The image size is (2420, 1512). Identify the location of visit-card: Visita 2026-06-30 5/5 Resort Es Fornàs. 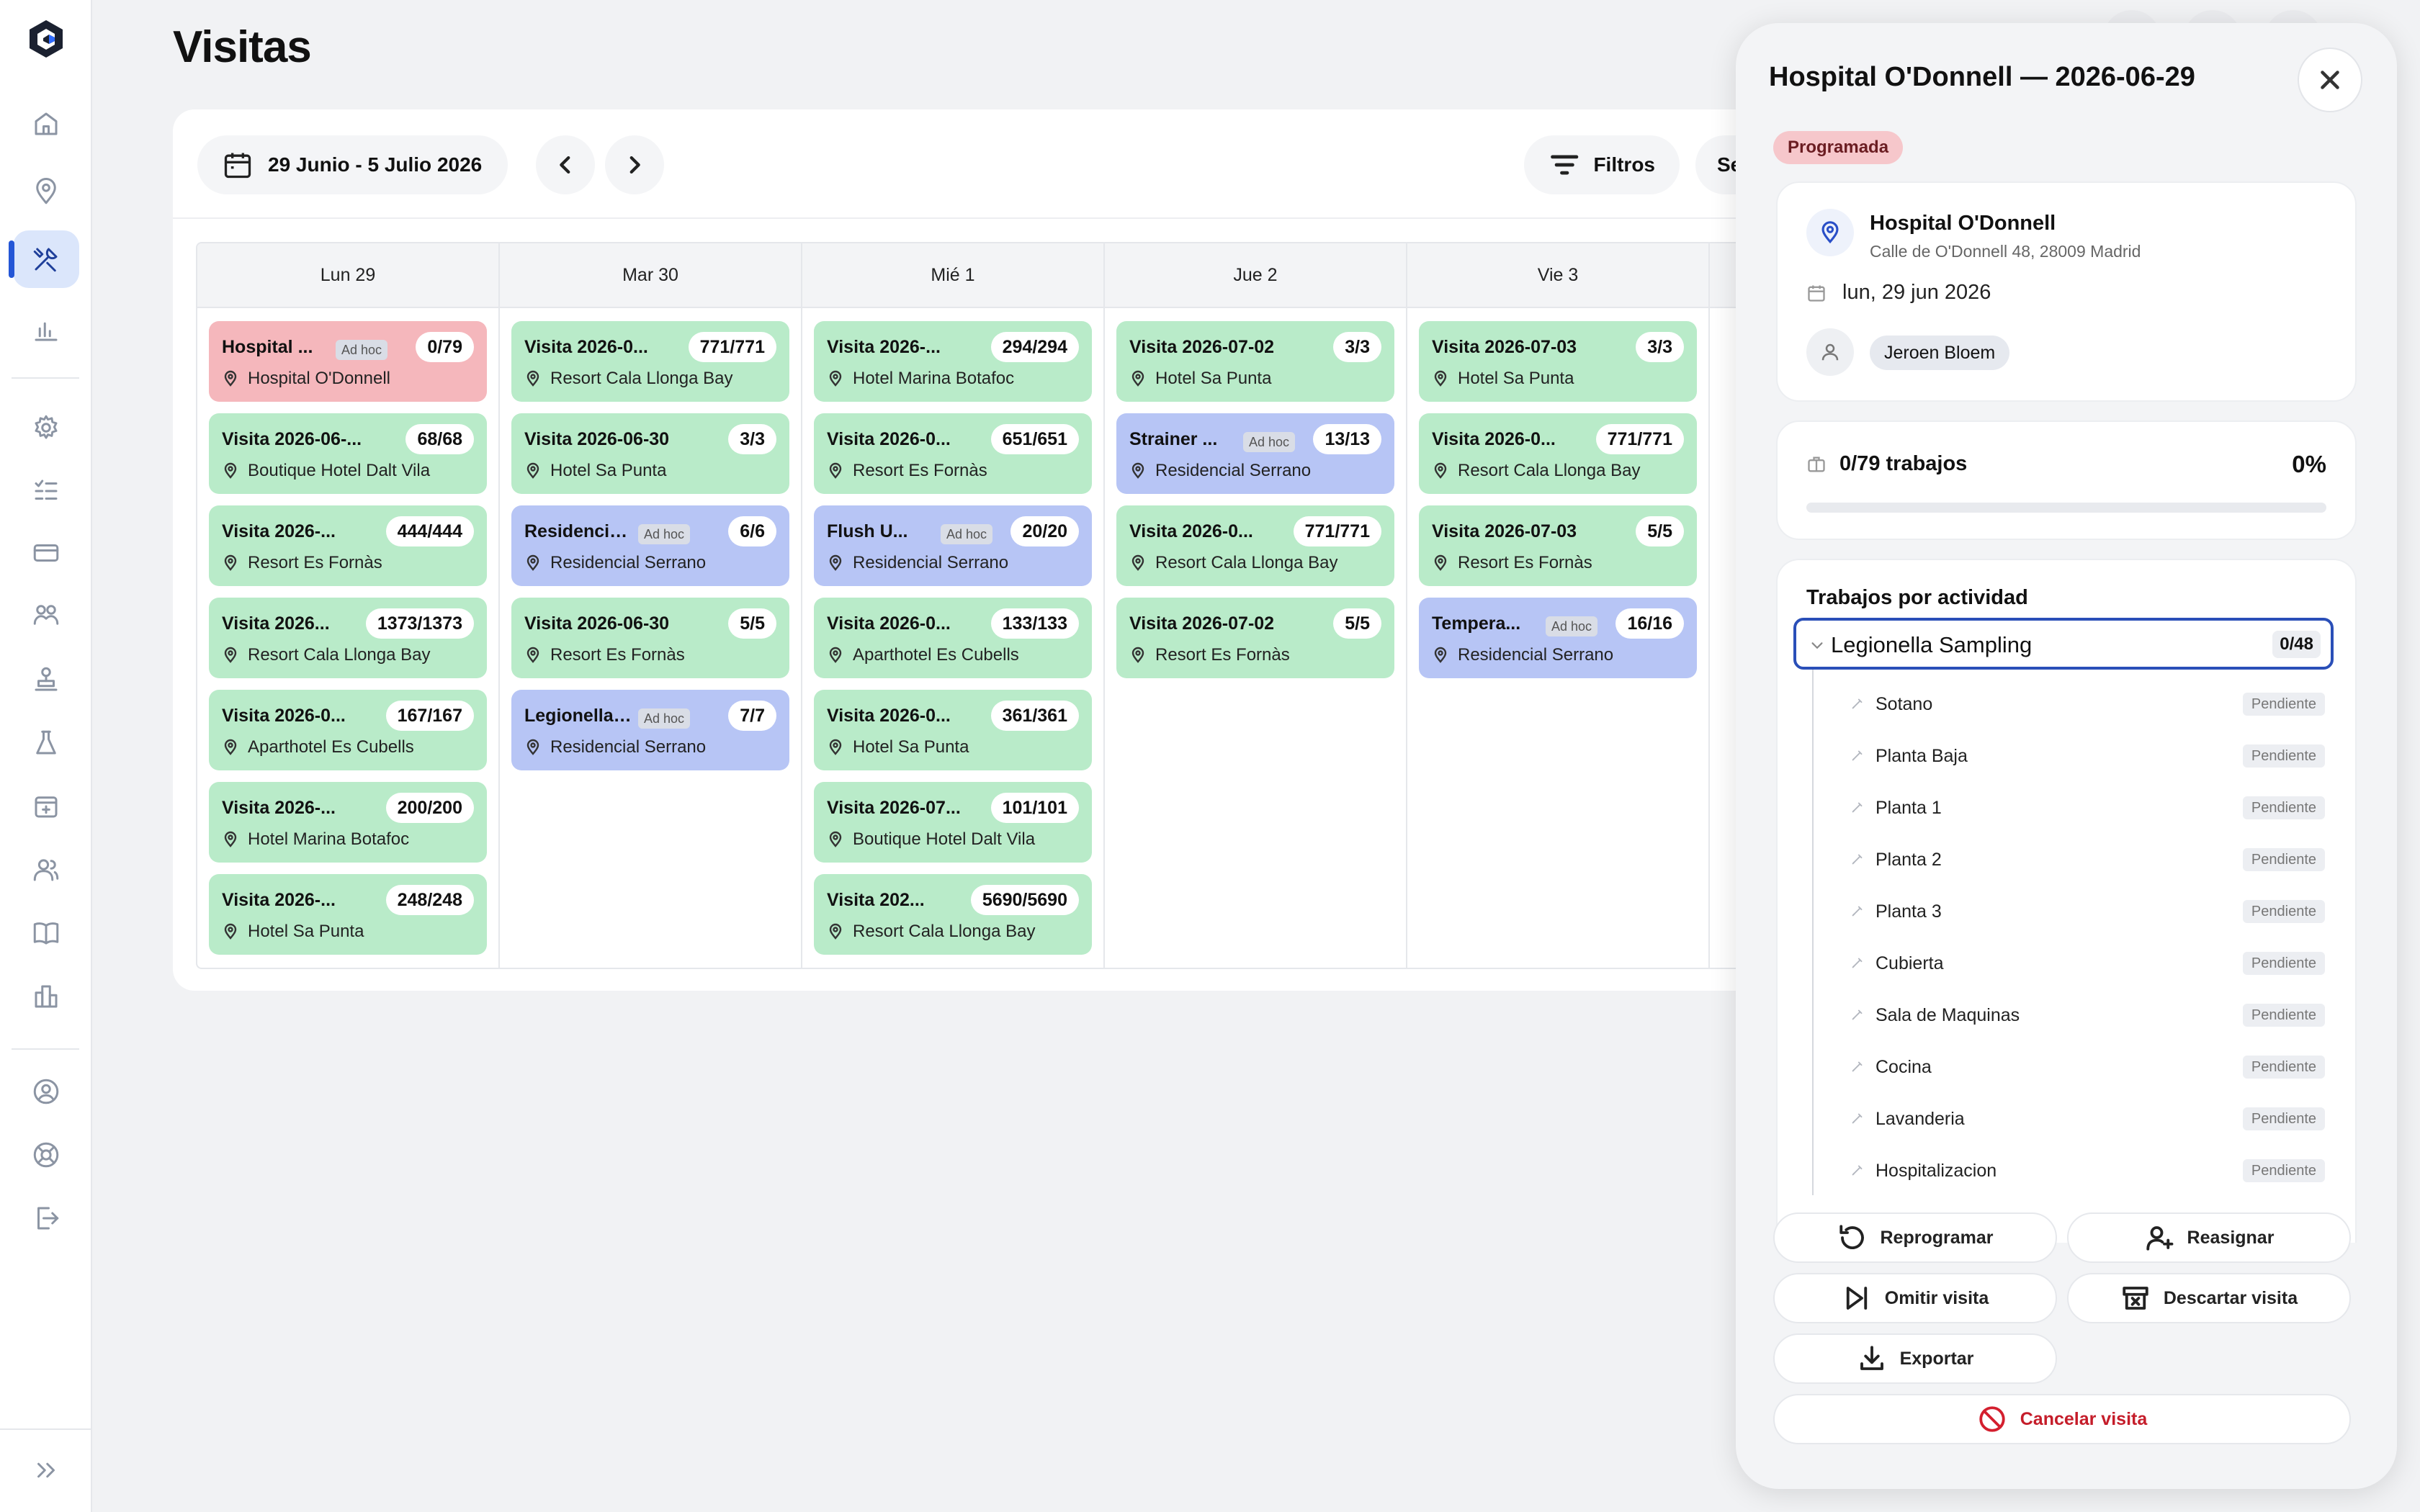
(650, 638).